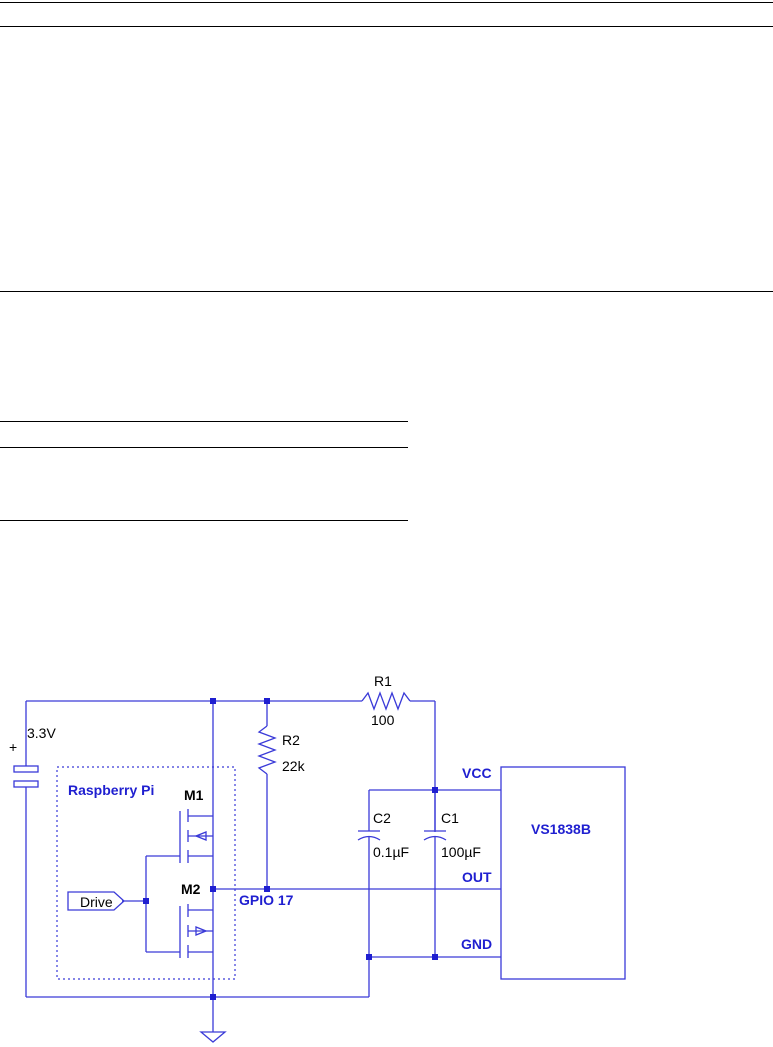 This screenshot has width=773, height=1047. I want to click on supply-label: 3.3V, so click(41, 733).